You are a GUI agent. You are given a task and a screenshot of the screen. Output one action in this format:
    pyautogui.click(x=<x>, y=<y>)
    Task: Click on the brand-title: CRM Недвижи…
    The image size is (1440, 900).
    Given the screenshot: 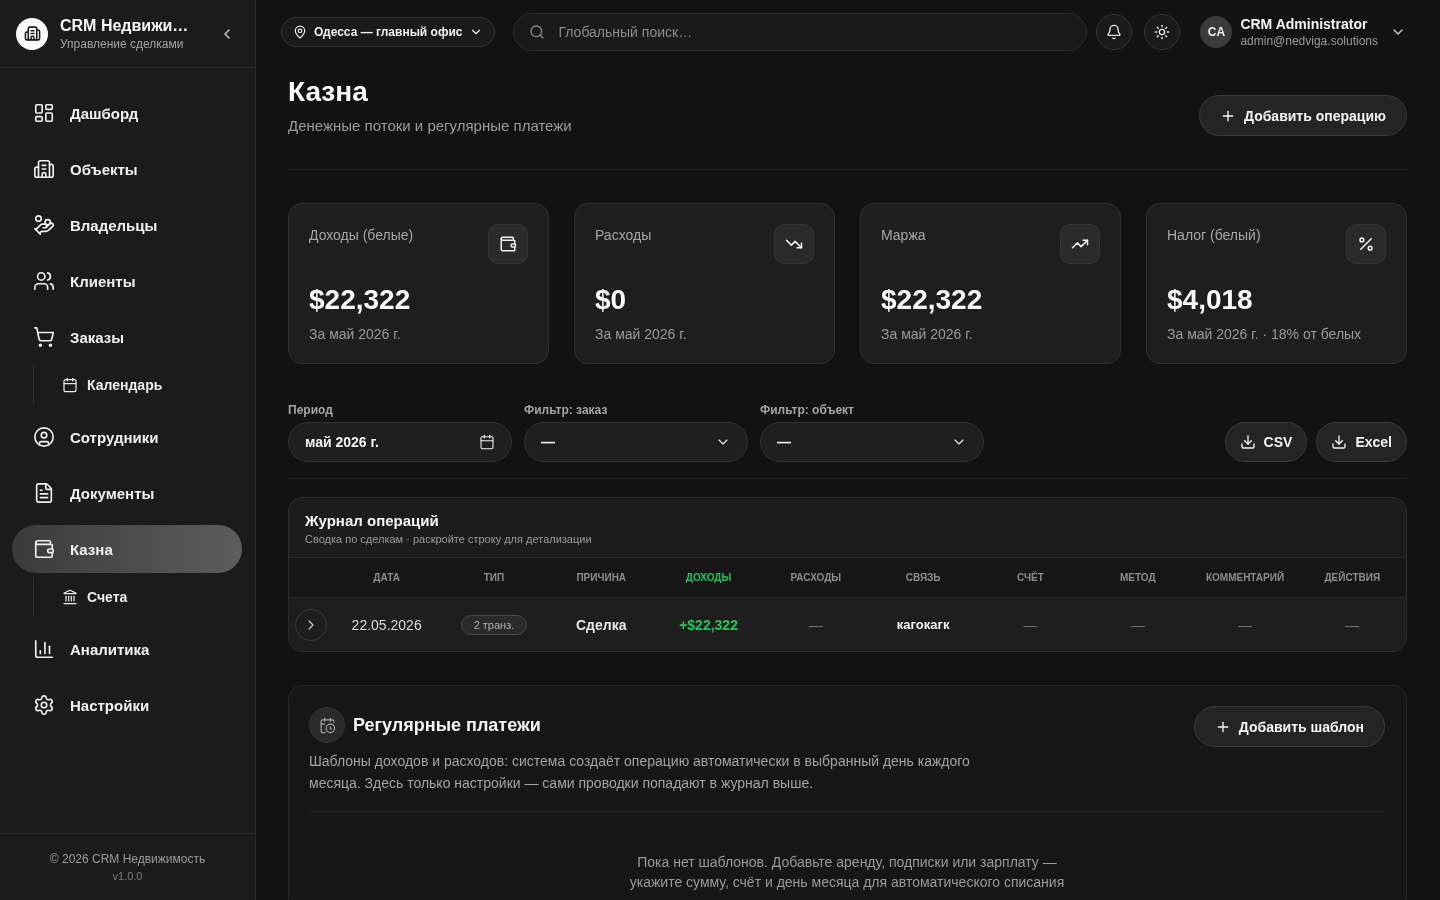 What is the action you would take?
    pyautogui.click(x=125, y=25)
    